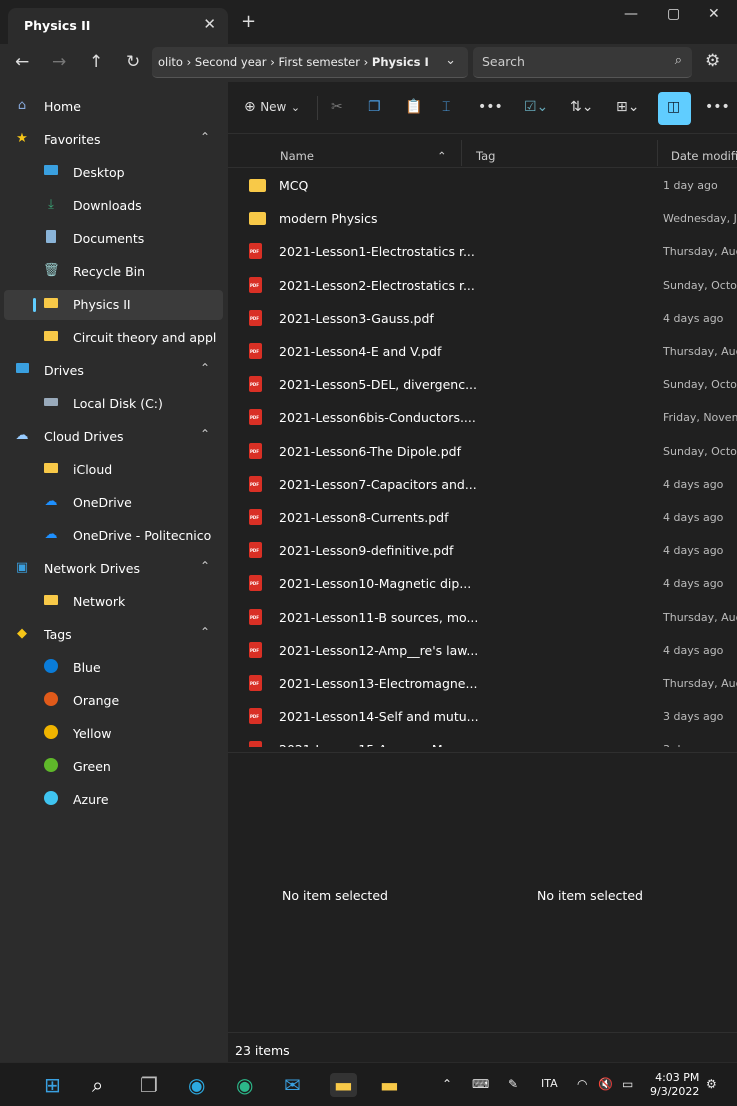 Image resolution: width=737 pixels, height=1106 pixels. What do you see at coordinates (450, 60) in the screenshot?
I see `chevron-down-icon: ⌄` at bounding box center [450, 60].